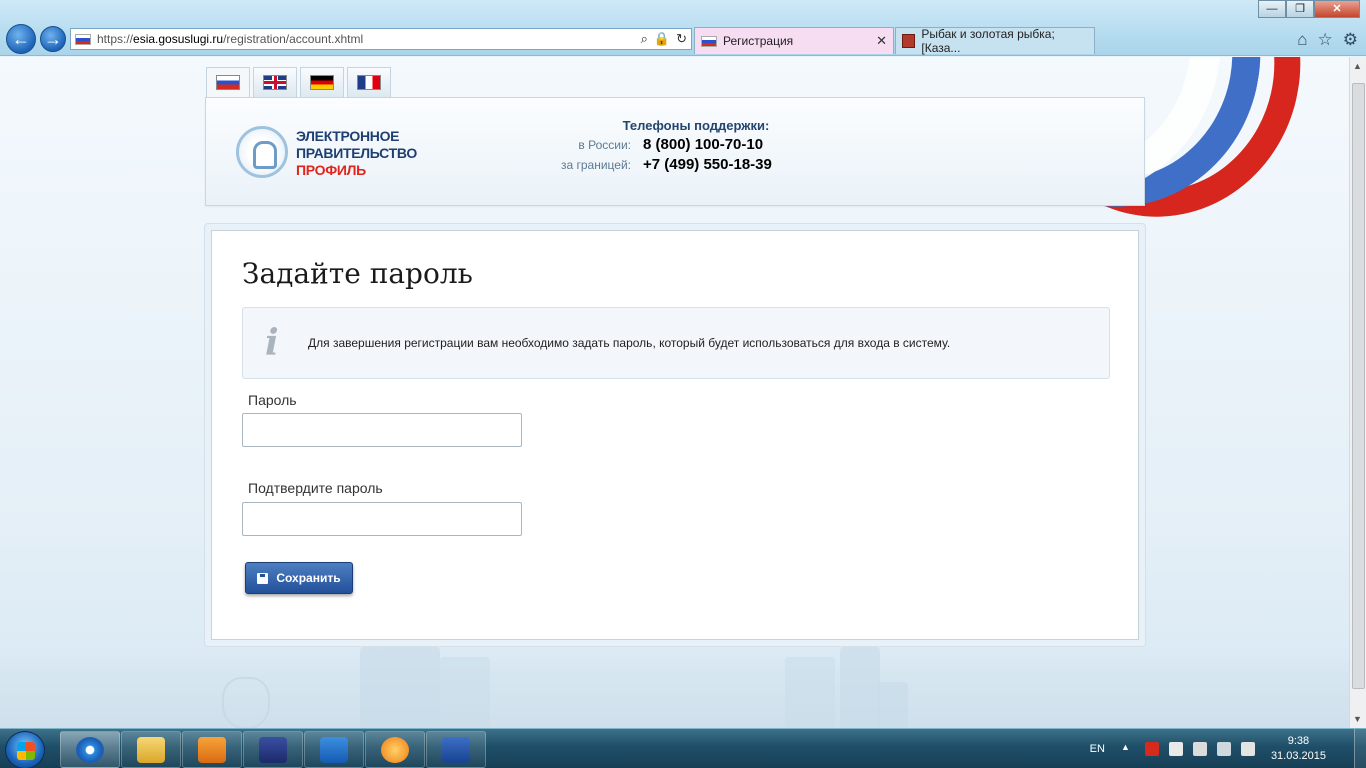 The image size is (1366, 768). I want to click on lang-tab-german, so click(322, 82).